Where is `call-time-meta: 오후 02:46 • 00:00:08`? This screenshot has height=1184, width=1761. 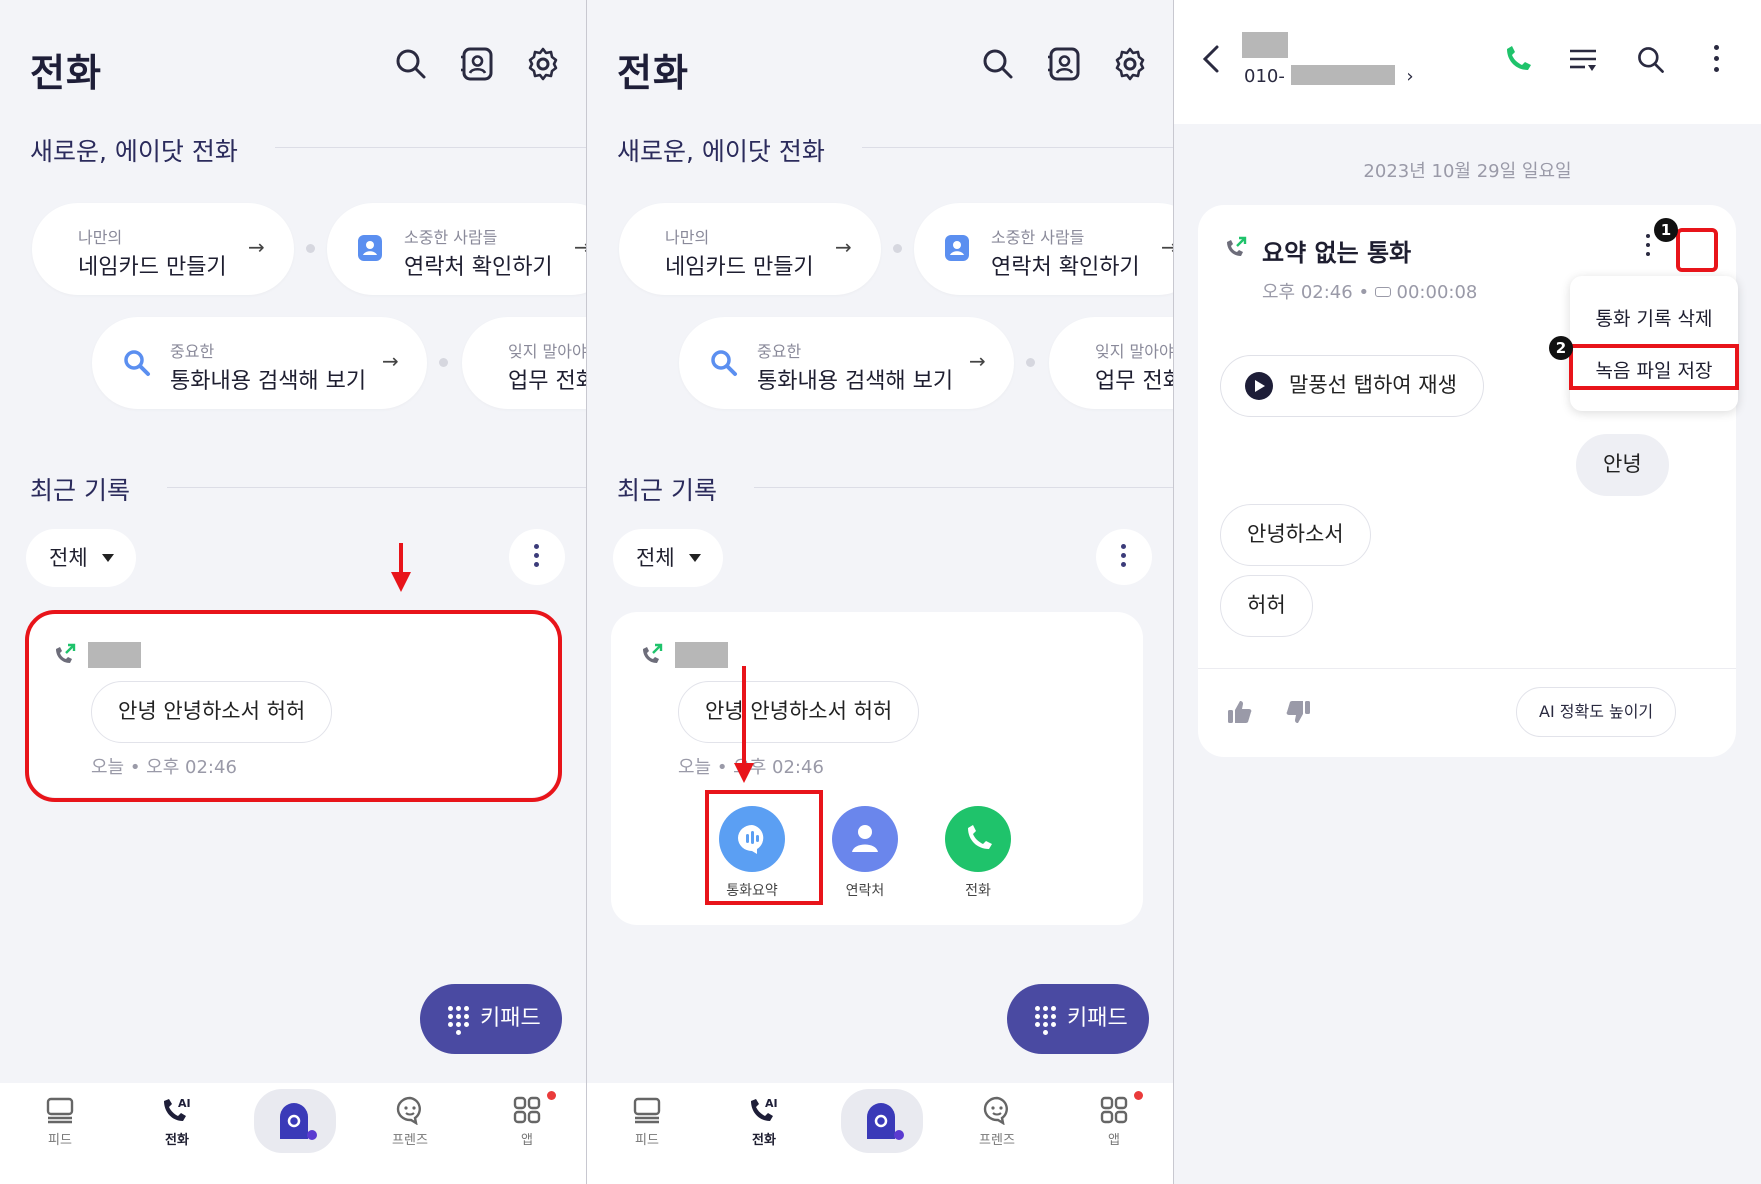 call-time-meta: 오후 02:46 • 00:00:08 is located at coordinates (1370, 292).